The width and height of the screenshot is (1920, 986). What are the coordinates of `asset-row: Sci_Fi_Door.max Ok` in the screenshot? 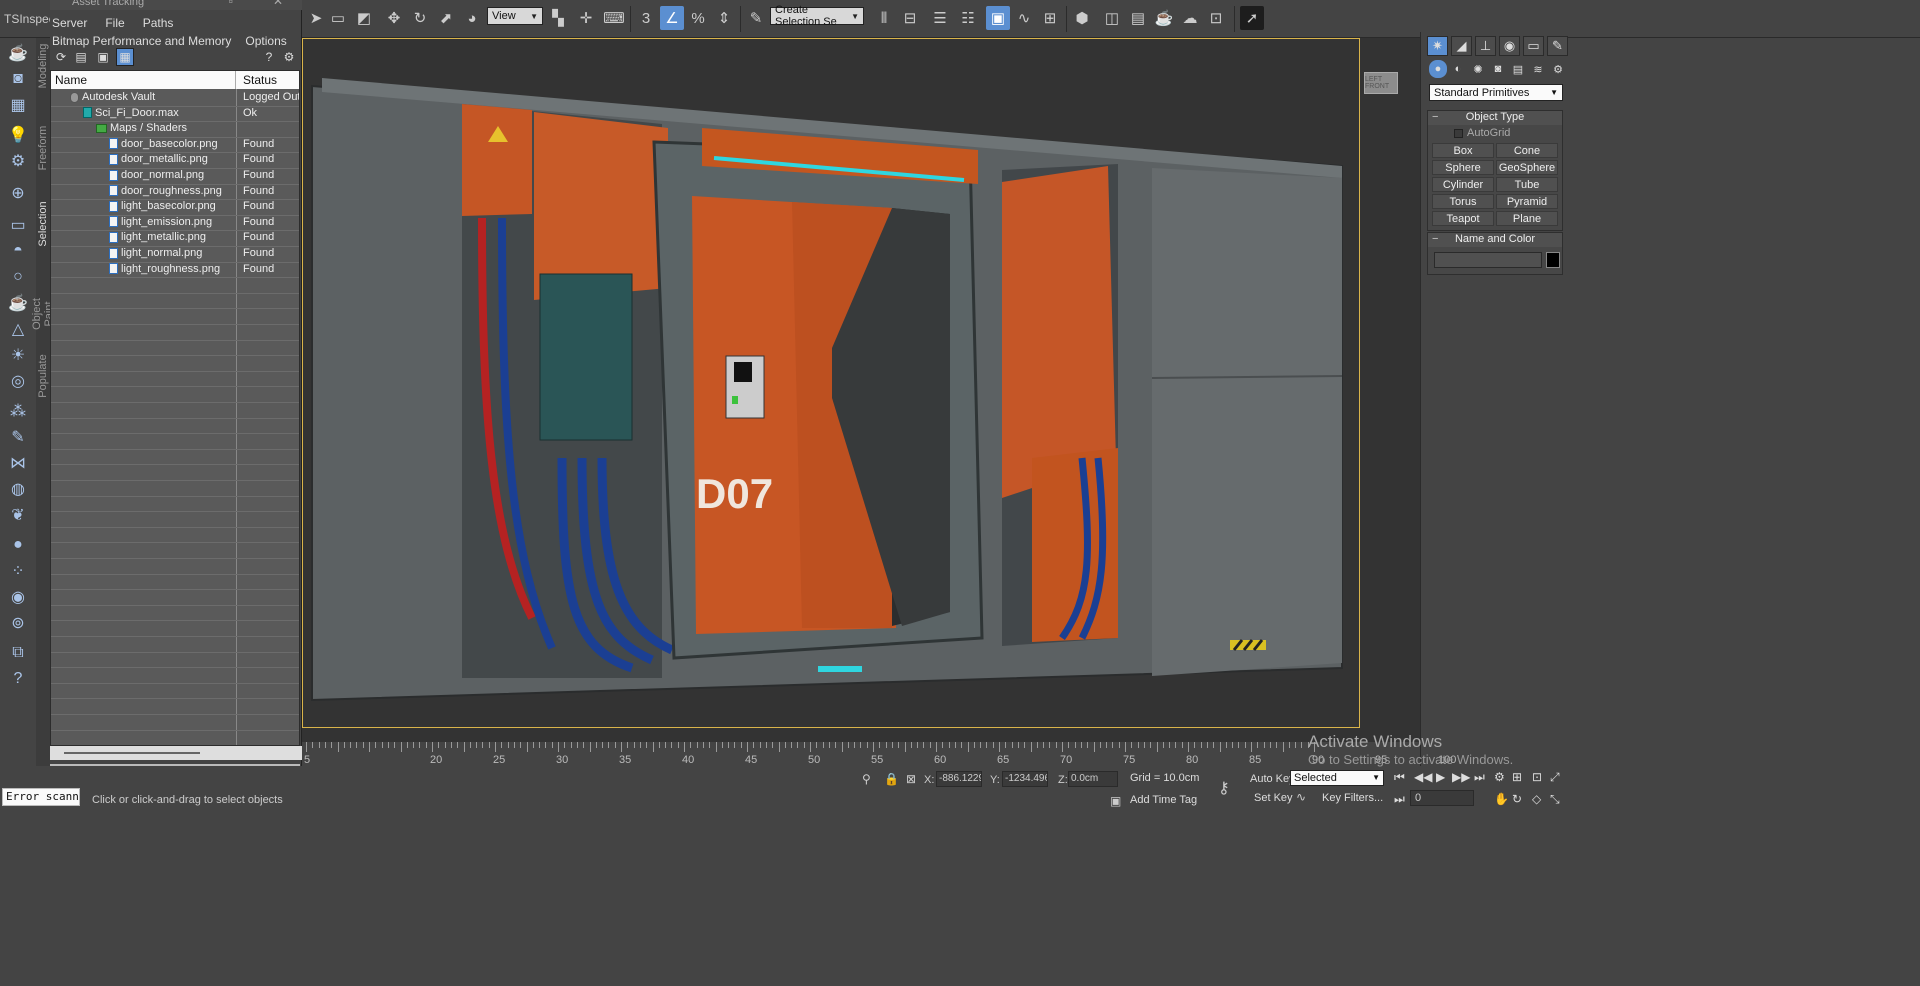 It's located at (175, 113).